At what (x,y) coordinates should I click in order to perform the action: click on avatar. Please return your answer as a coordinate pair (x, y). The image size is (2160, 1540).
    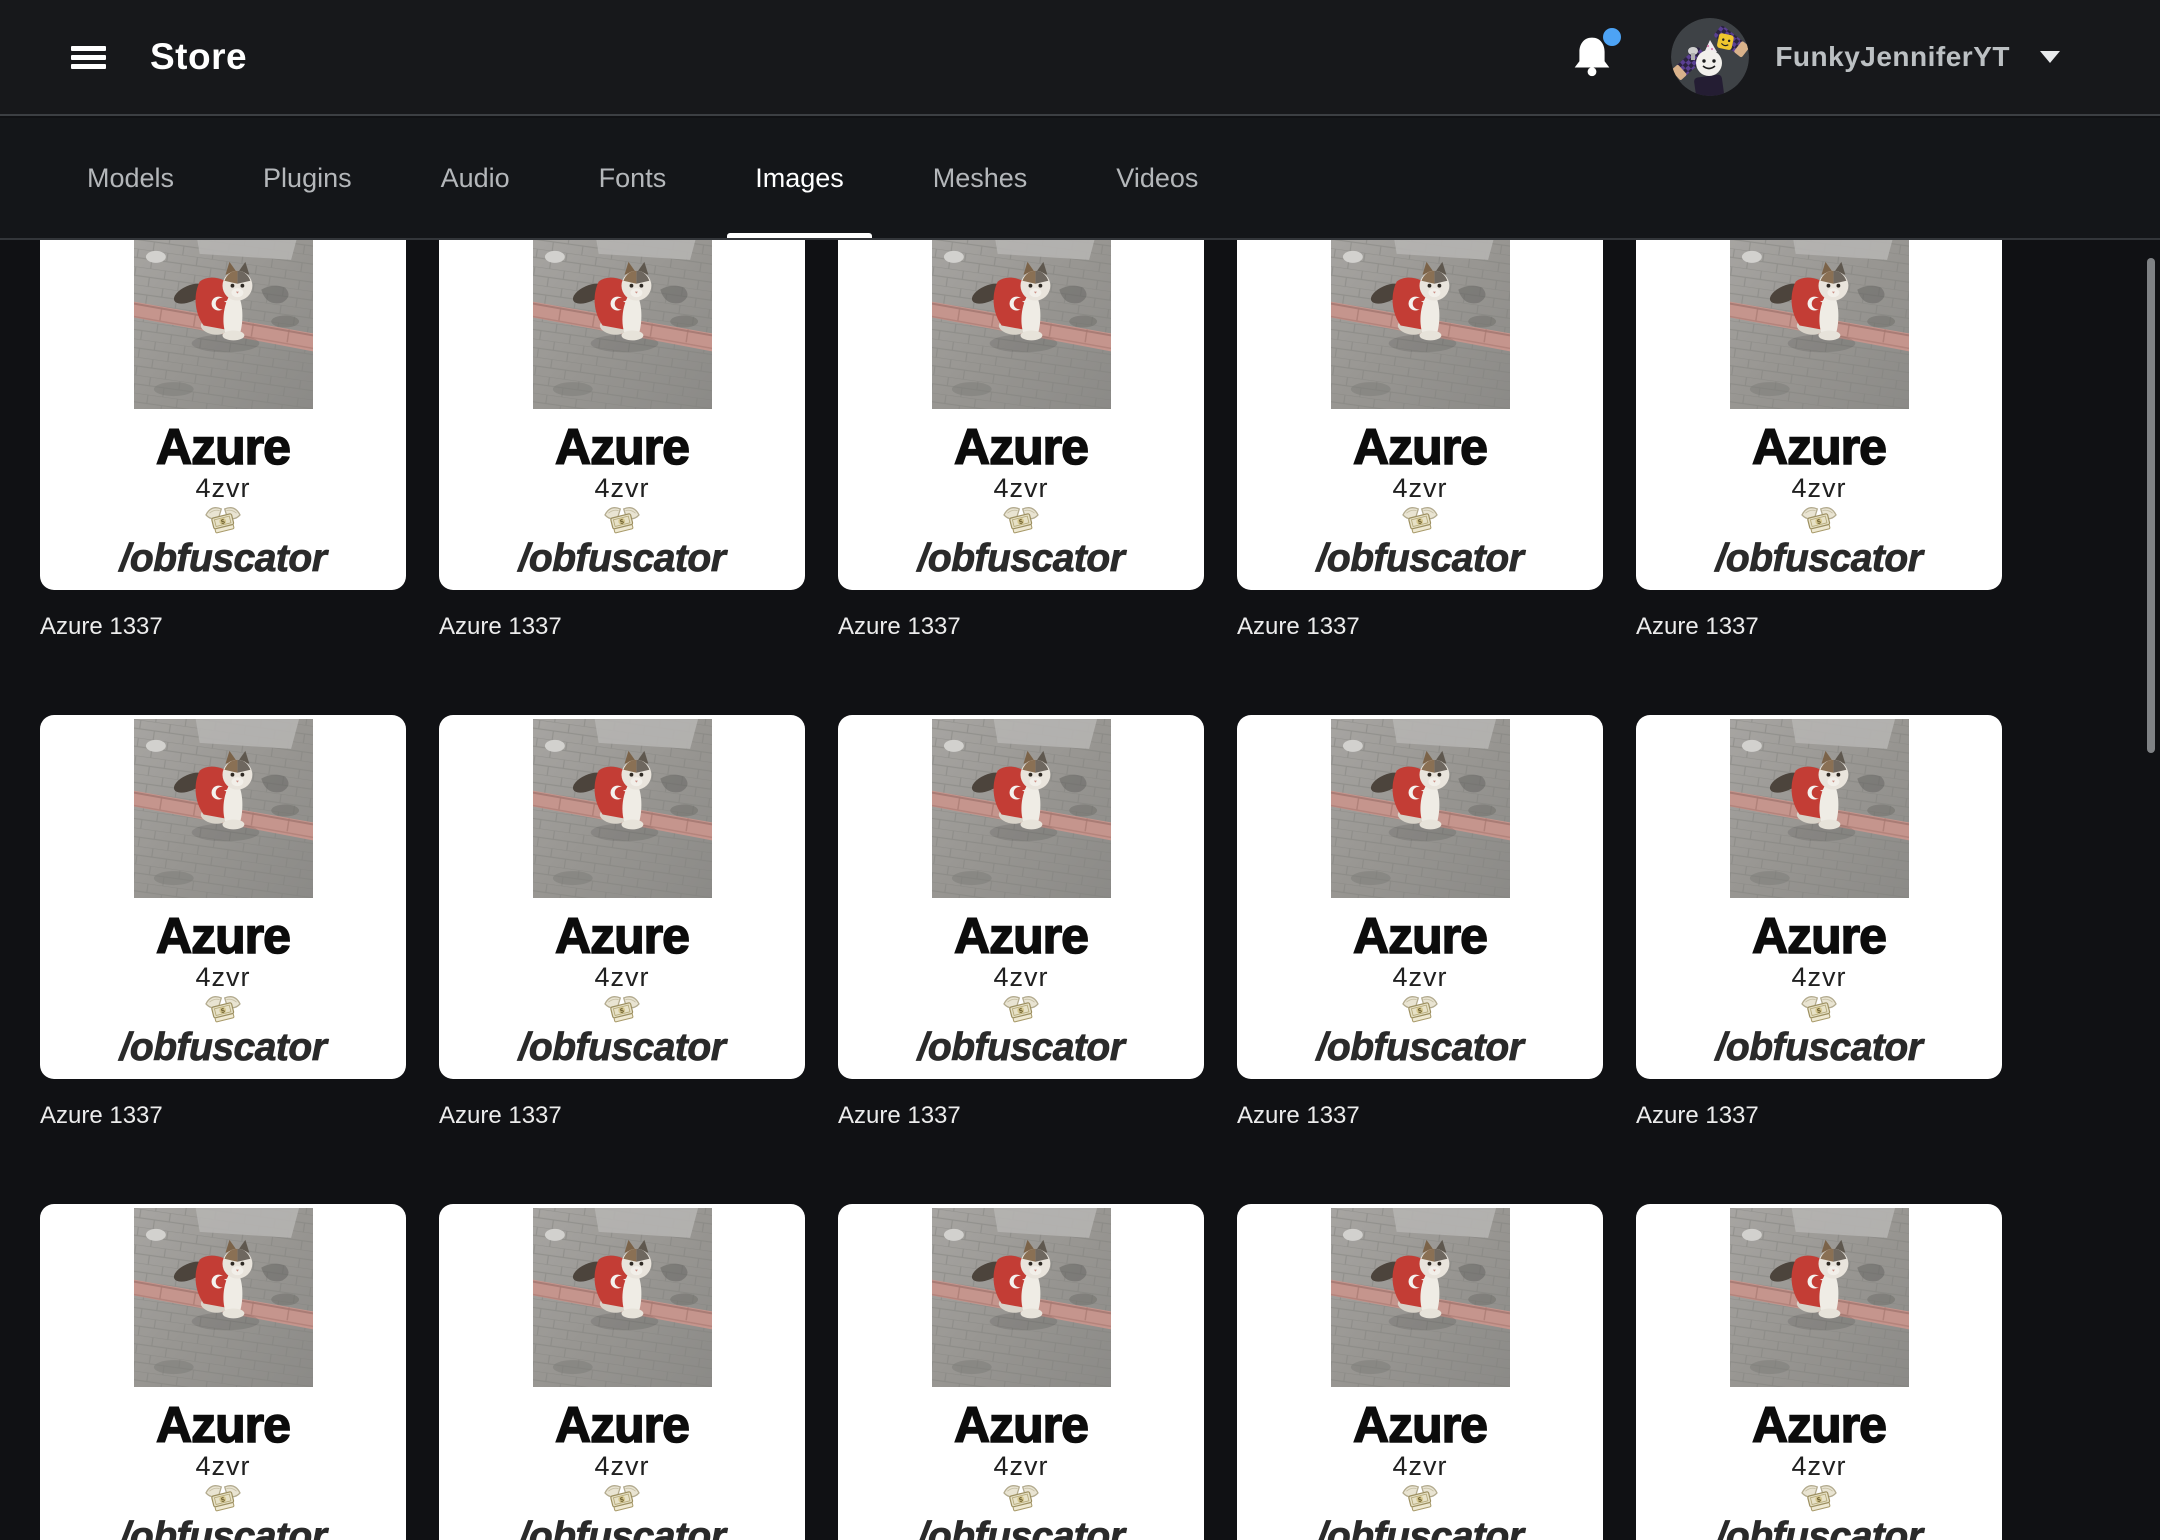
    Looking at the image, I should click on (1710, 57).